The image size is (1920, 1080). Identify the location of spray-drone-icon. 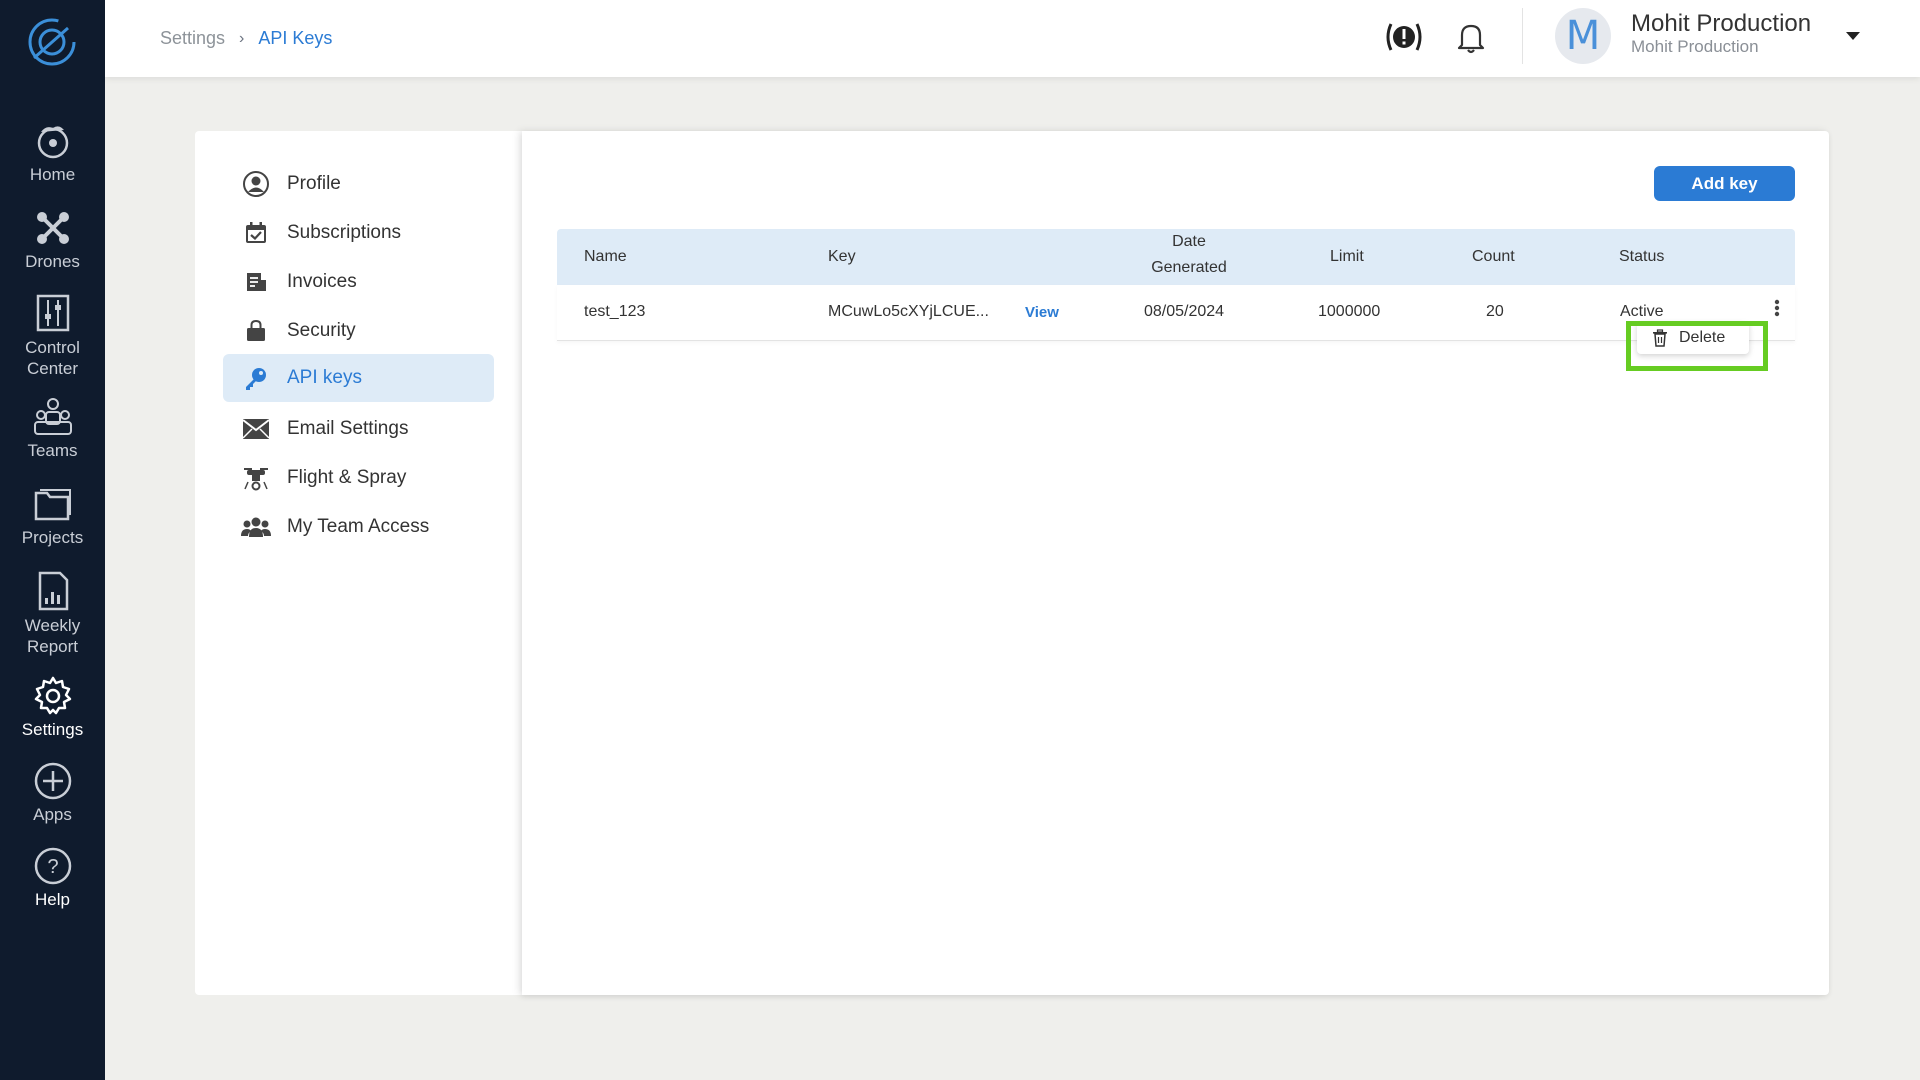
(256, 478).